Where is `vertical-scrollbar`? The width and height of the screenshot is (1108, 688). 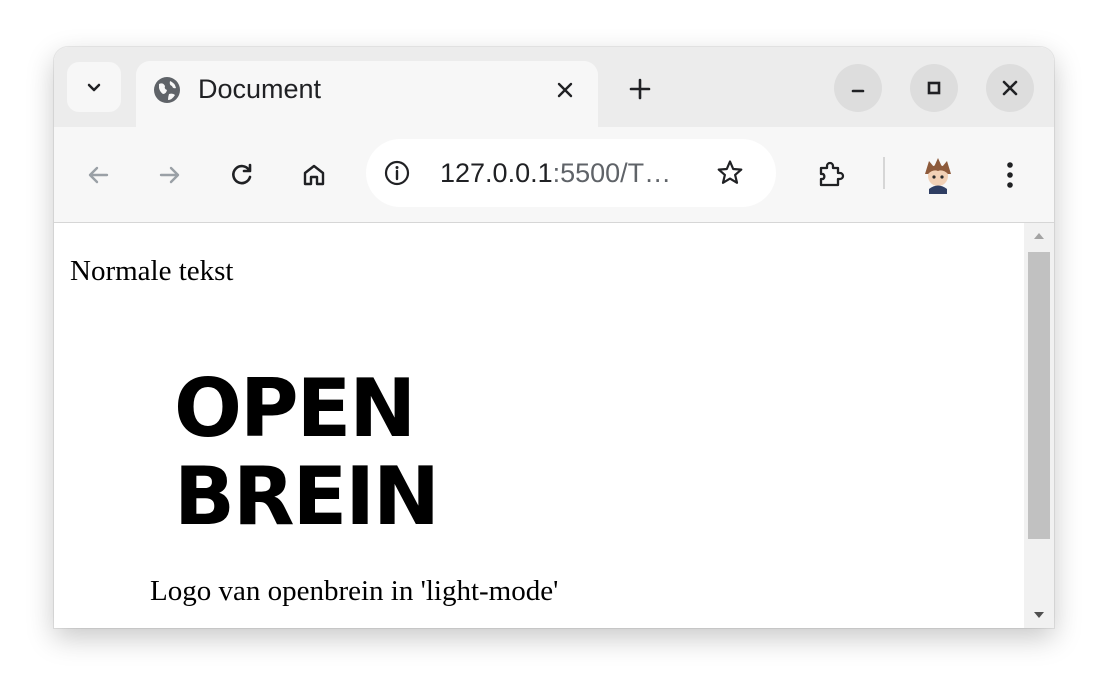
vertical-scrollbar is located at coordinates (1039, 425).